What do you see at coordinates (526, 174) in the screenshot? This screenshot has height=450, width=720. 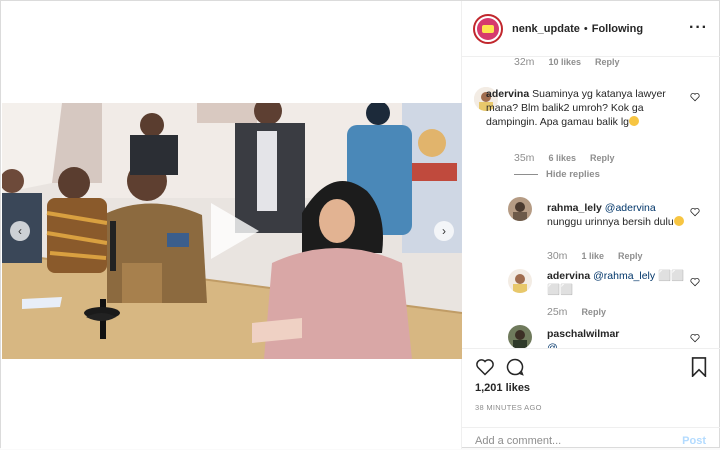 I see `divider-line` at bounding box center [526, 174].